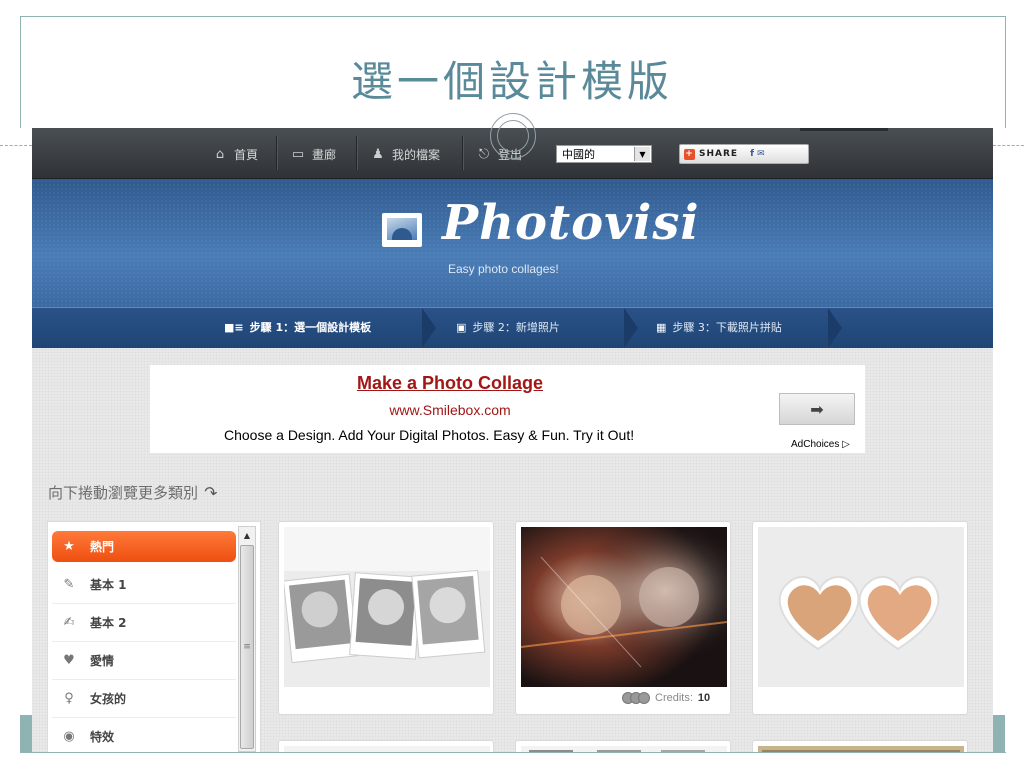  What do you see at coordinates (727, 327) in the screenshot?
I see `step-3-label: 步驟 3：下載照片拼貼` at bounding box center [727, 327].